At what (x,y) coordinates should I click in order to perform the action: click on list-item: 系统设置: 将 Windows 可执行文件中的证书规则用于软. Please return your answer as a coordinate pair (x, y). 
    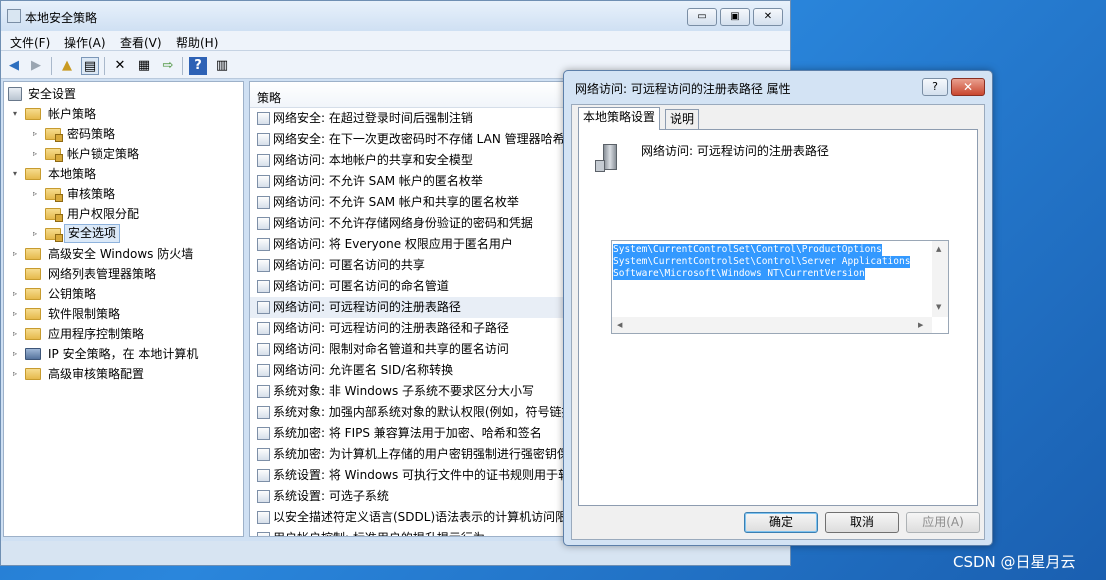
    Looking at the image, I should click on (409, 475).